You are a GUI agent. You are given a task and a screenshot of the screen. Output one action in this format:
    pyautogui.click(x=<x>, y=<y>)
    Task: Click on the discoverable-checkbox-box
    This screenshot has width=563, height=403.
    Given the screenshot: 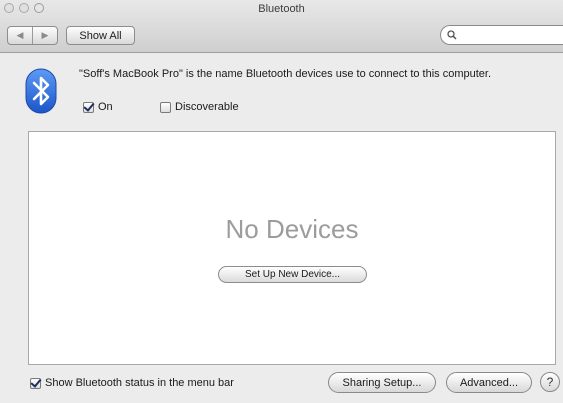 What is the action you would take?
    pyautogui.click(x=165, y=107)
    